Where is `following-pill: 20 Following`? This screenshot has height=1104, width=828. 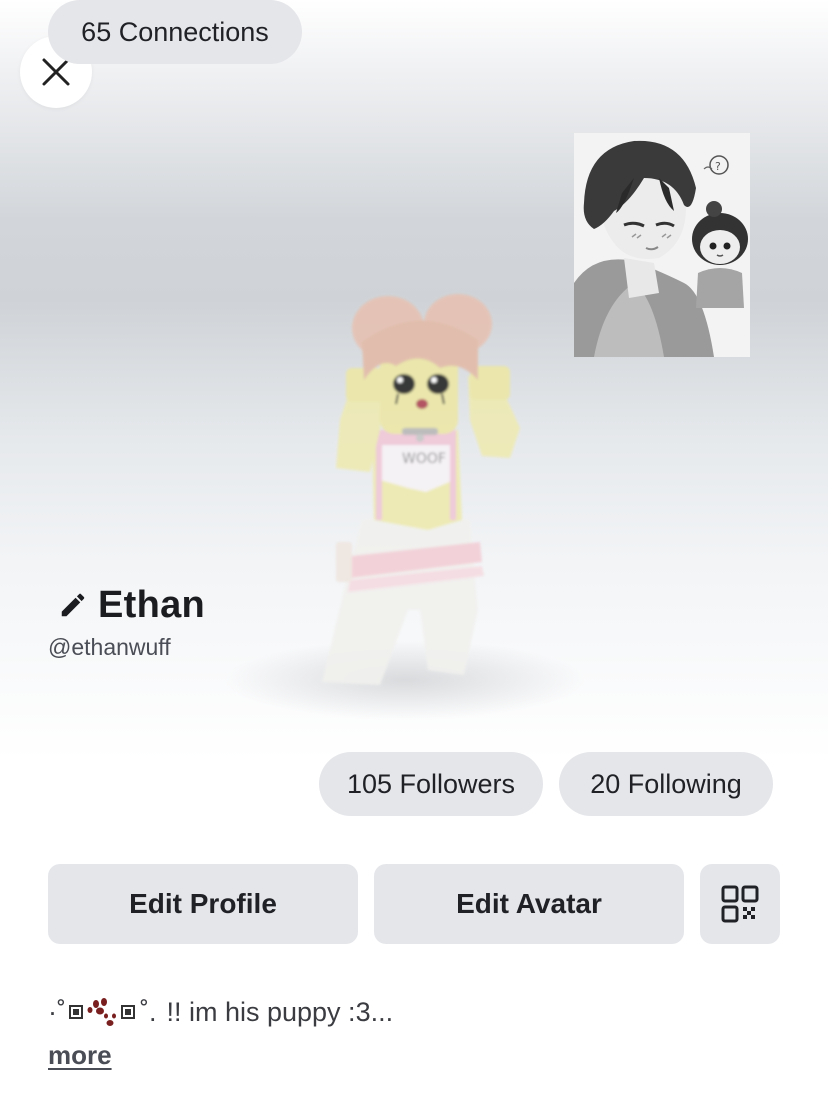 following-pill: 20 Following is located at coordinates (666, 784).